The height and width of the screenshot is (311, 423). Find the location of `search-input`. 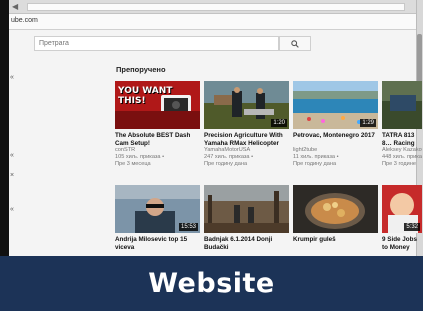

search-input is located at coordinates (156, 43).